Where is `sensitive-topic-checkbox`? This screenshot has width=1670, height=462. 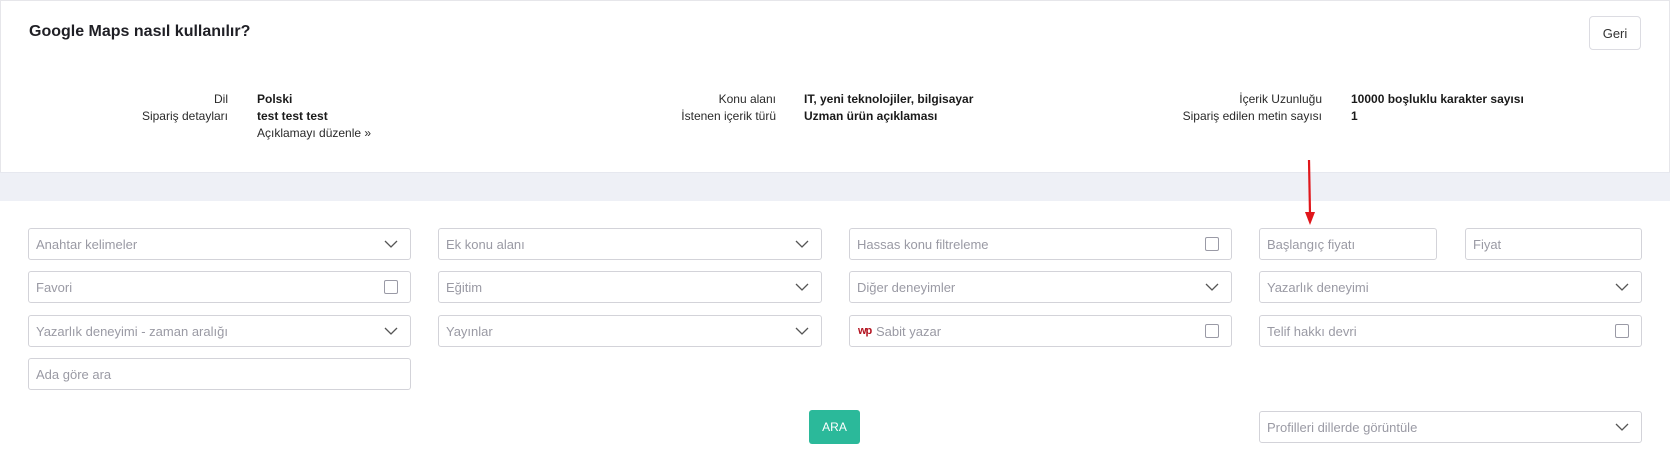
sensitive-topic-checkbox is located at coordinates (1212, 244).